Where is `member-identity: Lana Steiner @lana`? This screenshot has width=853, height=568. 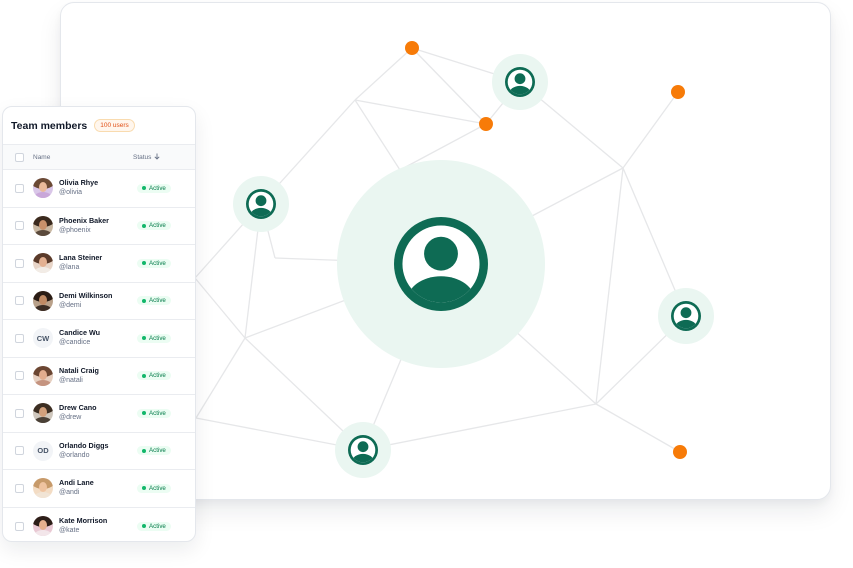 member-identity: Lana Steiner @lana is located at coordinates (98, 263).